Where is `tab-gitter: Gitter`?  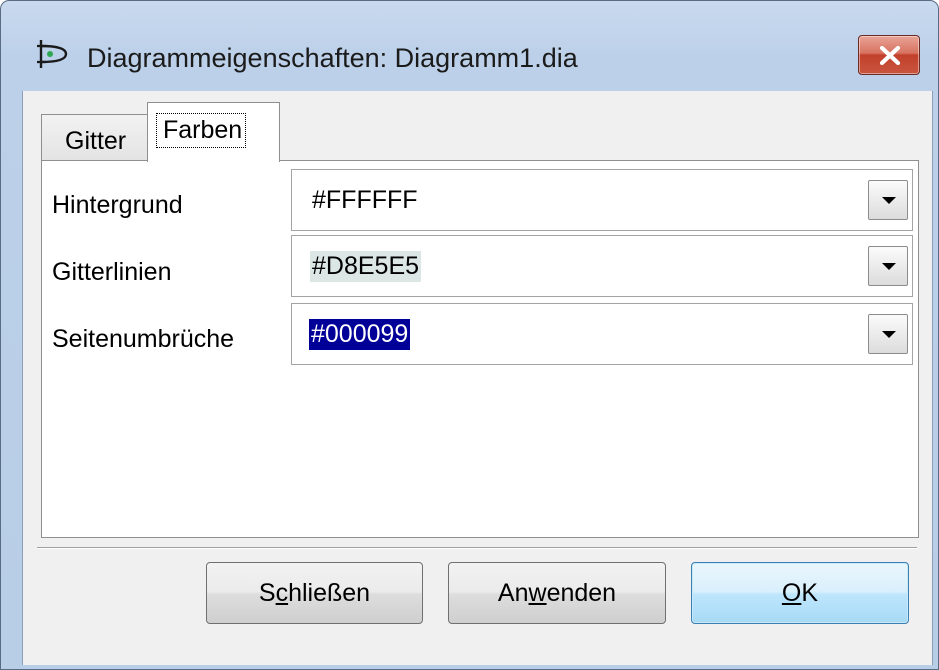 tab-gitter: Gitter is located at coordinates (100, 137).